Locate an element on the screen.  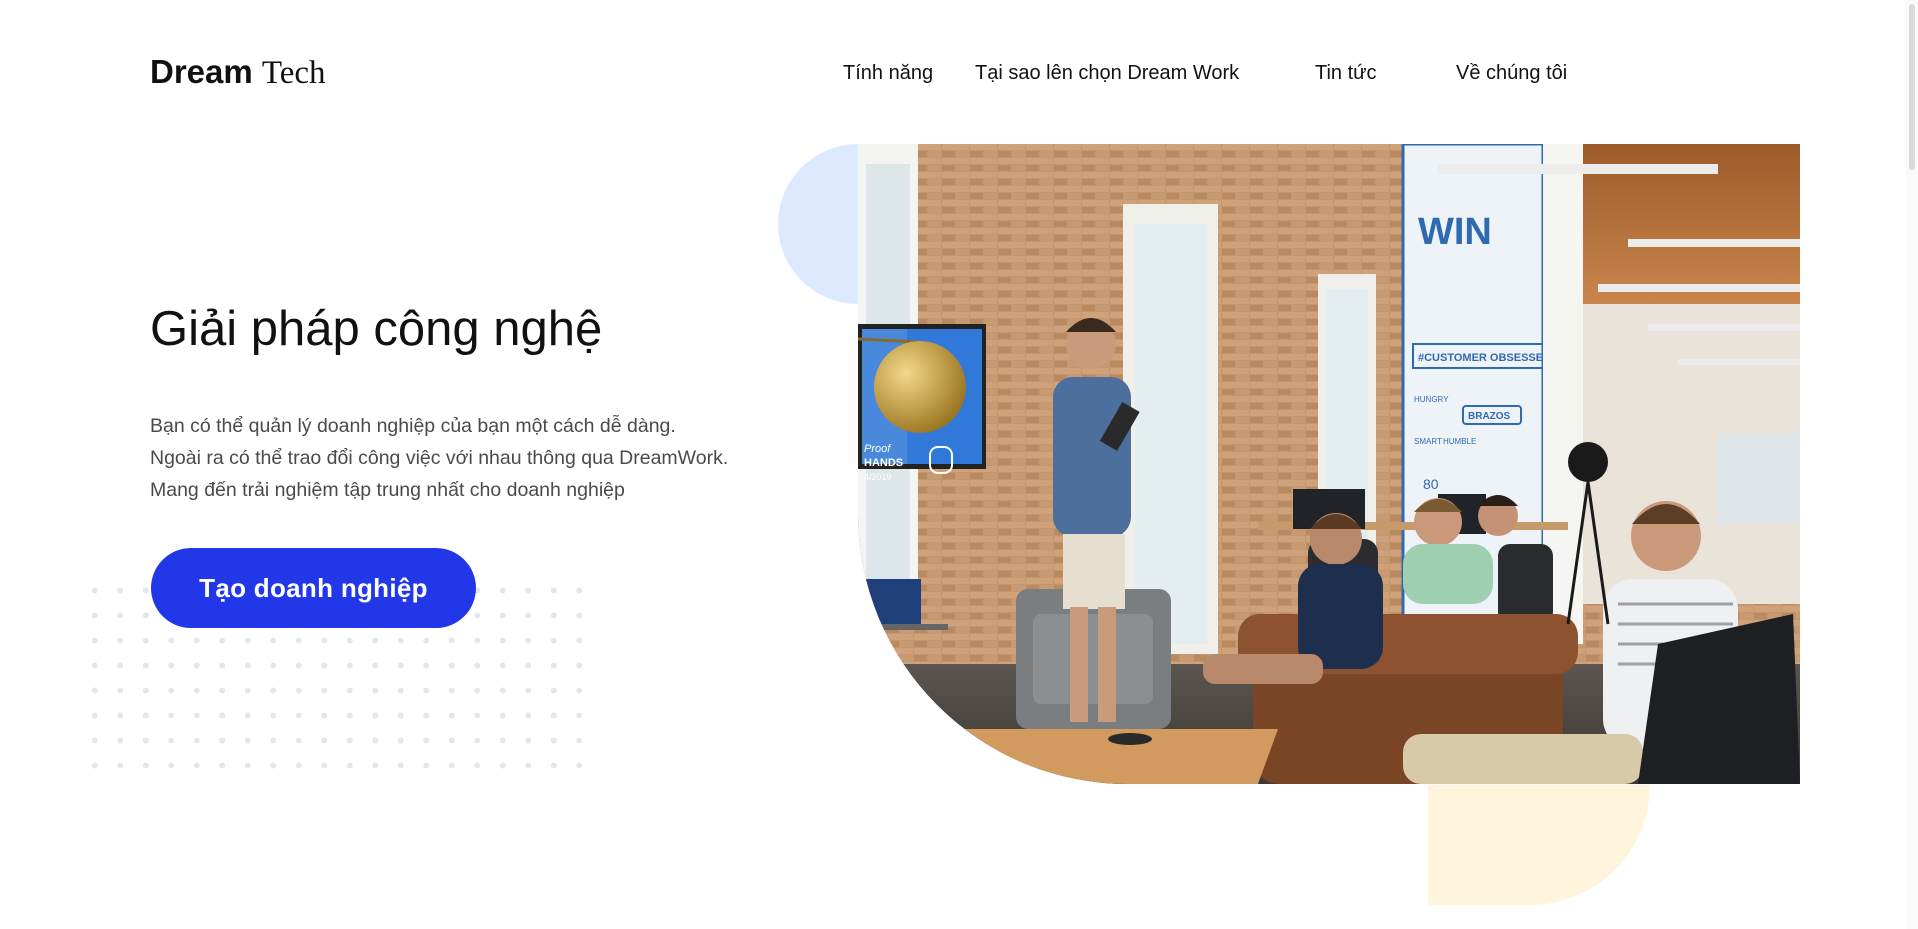
nav-item-about: Về chúng tôi is located at coordinates (1511, 73).